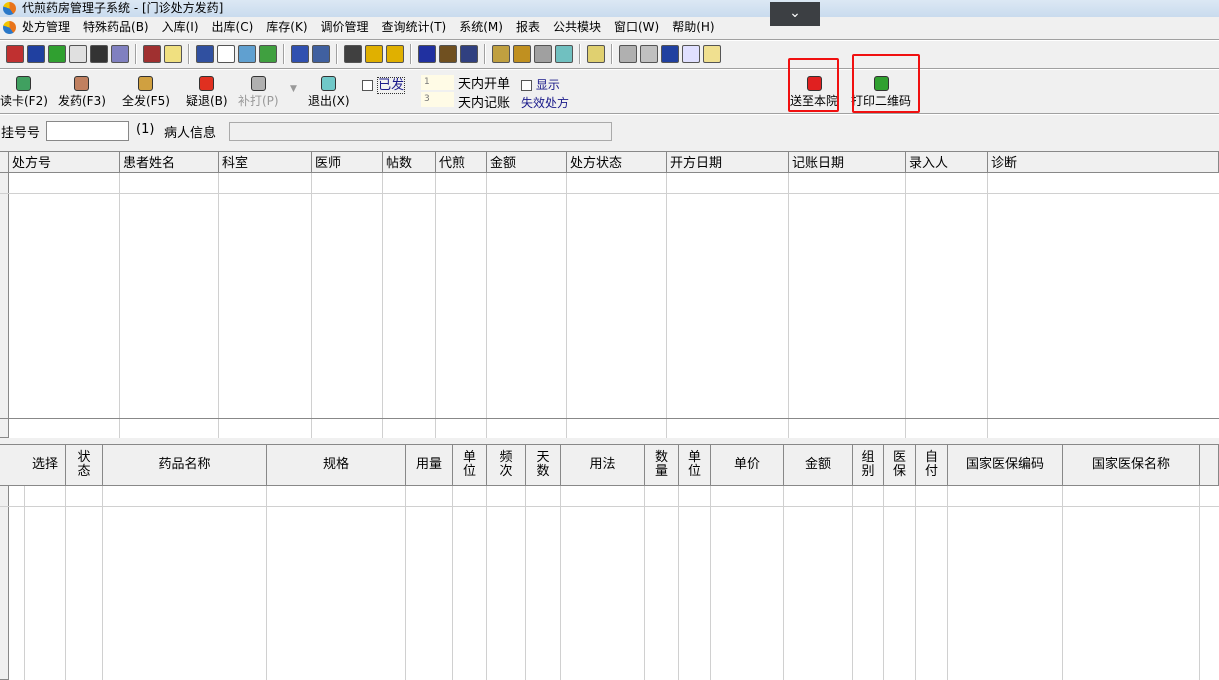  I want to click on menu-item: 入库(I), so click(180, 27).